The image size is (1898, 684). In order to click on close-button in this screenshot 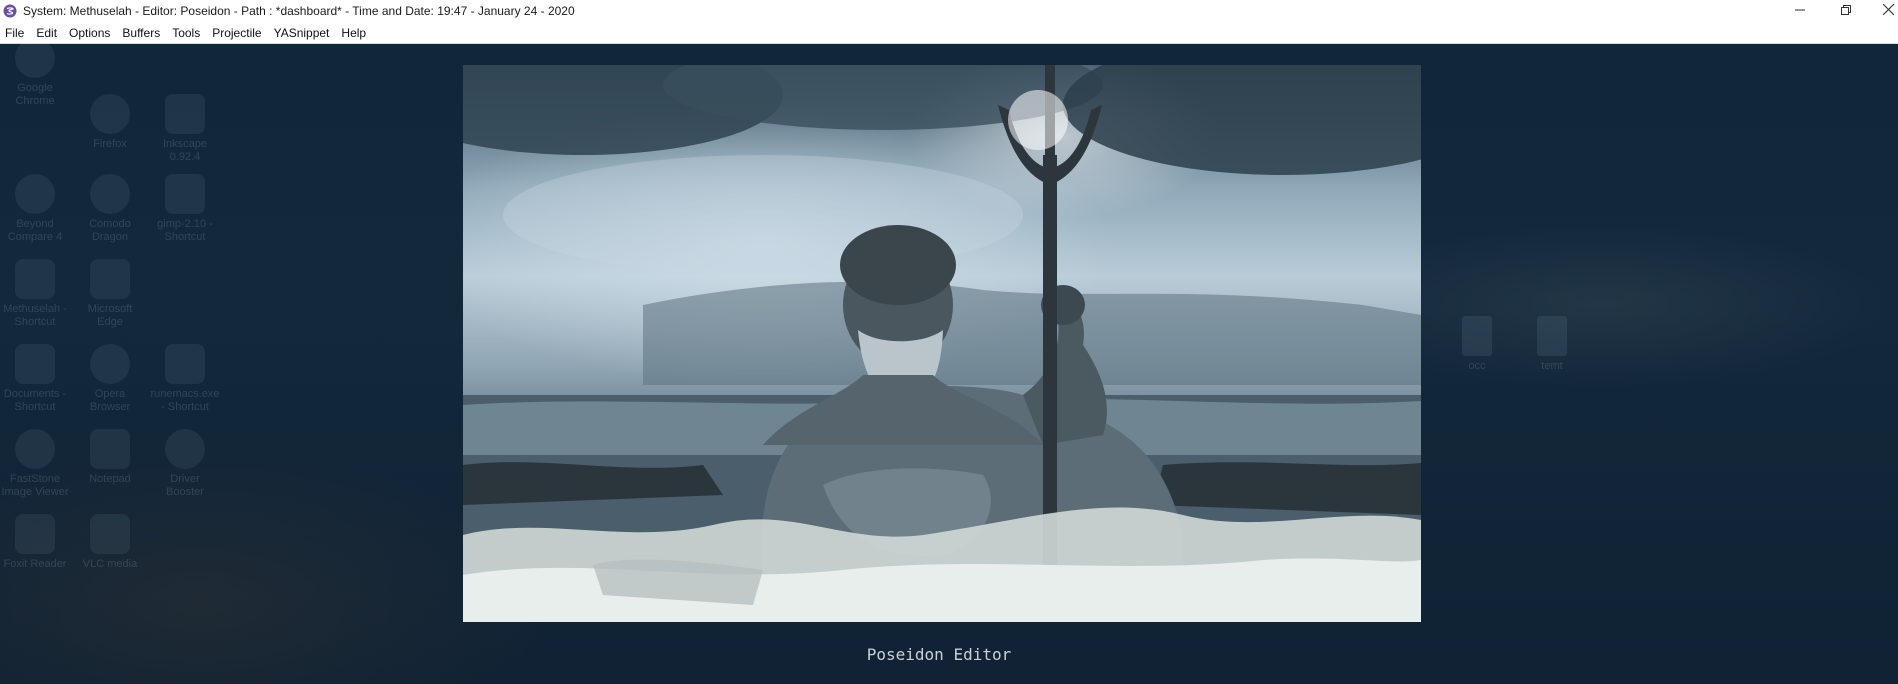, I will do `click(1882, 11)`.